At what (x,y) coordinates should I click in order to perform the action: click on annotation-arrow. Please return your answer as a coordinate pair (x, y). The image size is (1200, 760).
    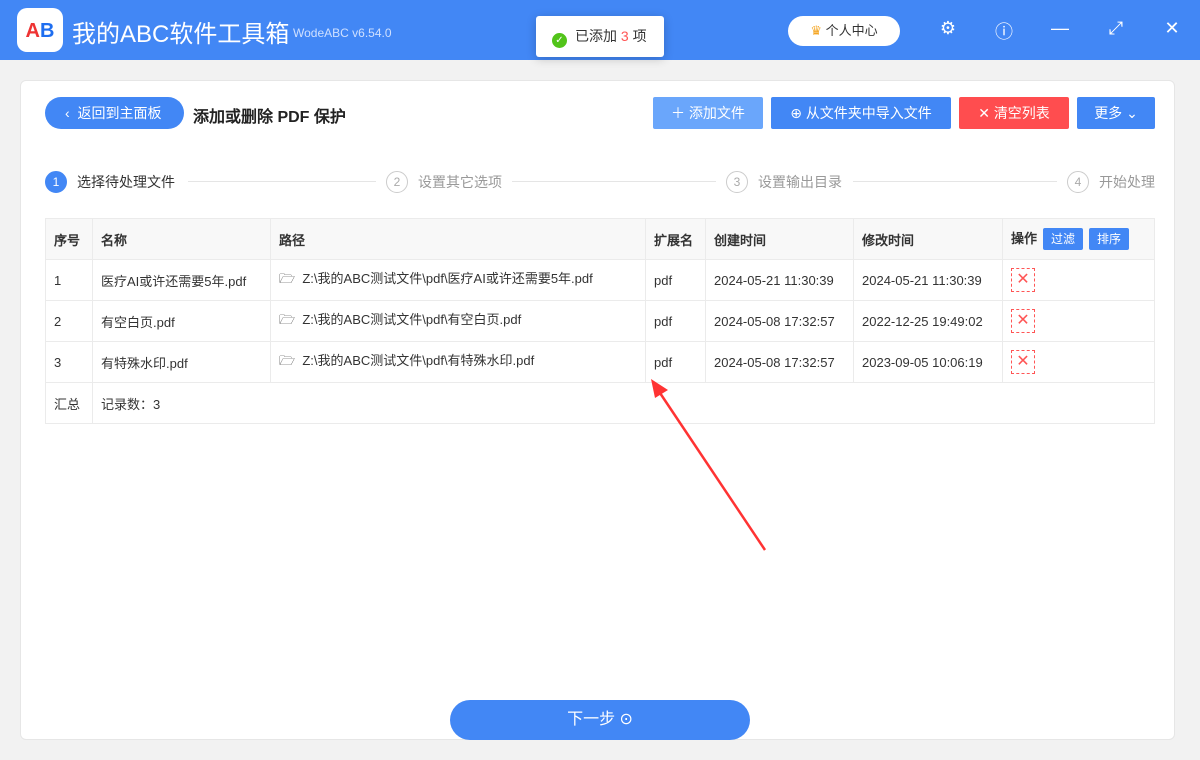
    Looking at the image, I should click on (709, 465).